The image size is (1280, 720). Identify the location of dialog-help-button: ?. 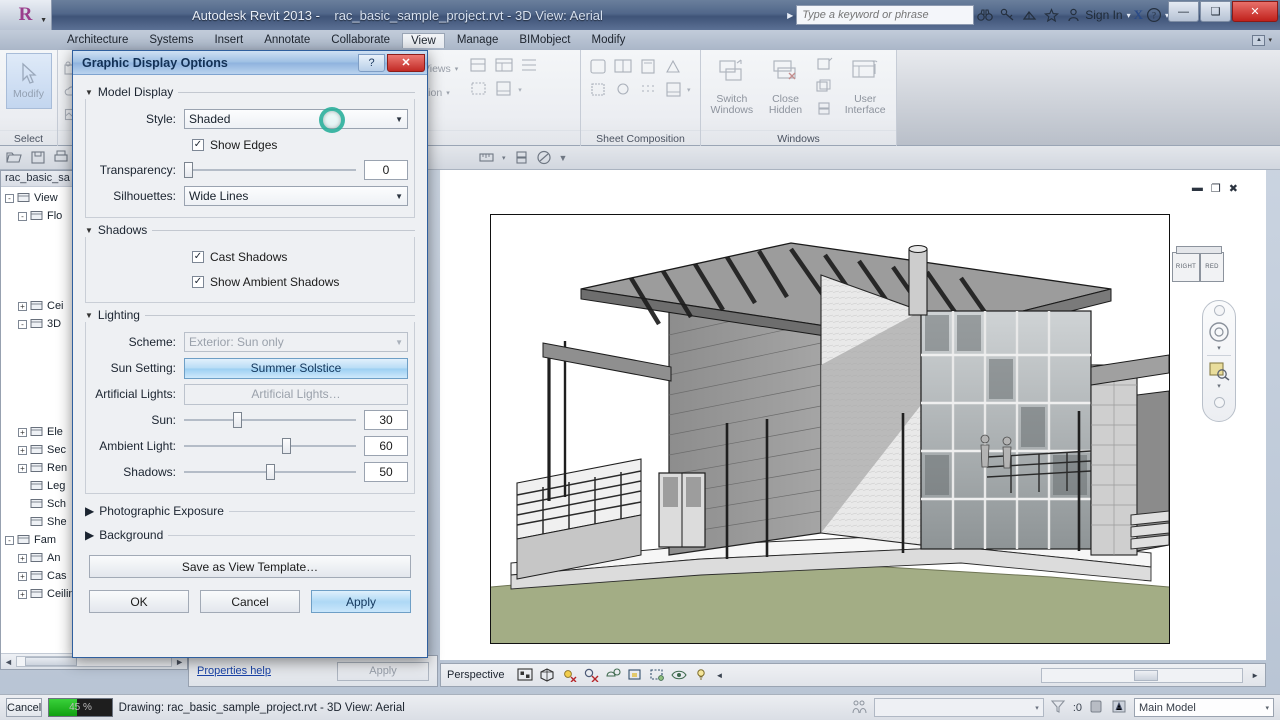
(371, 62).